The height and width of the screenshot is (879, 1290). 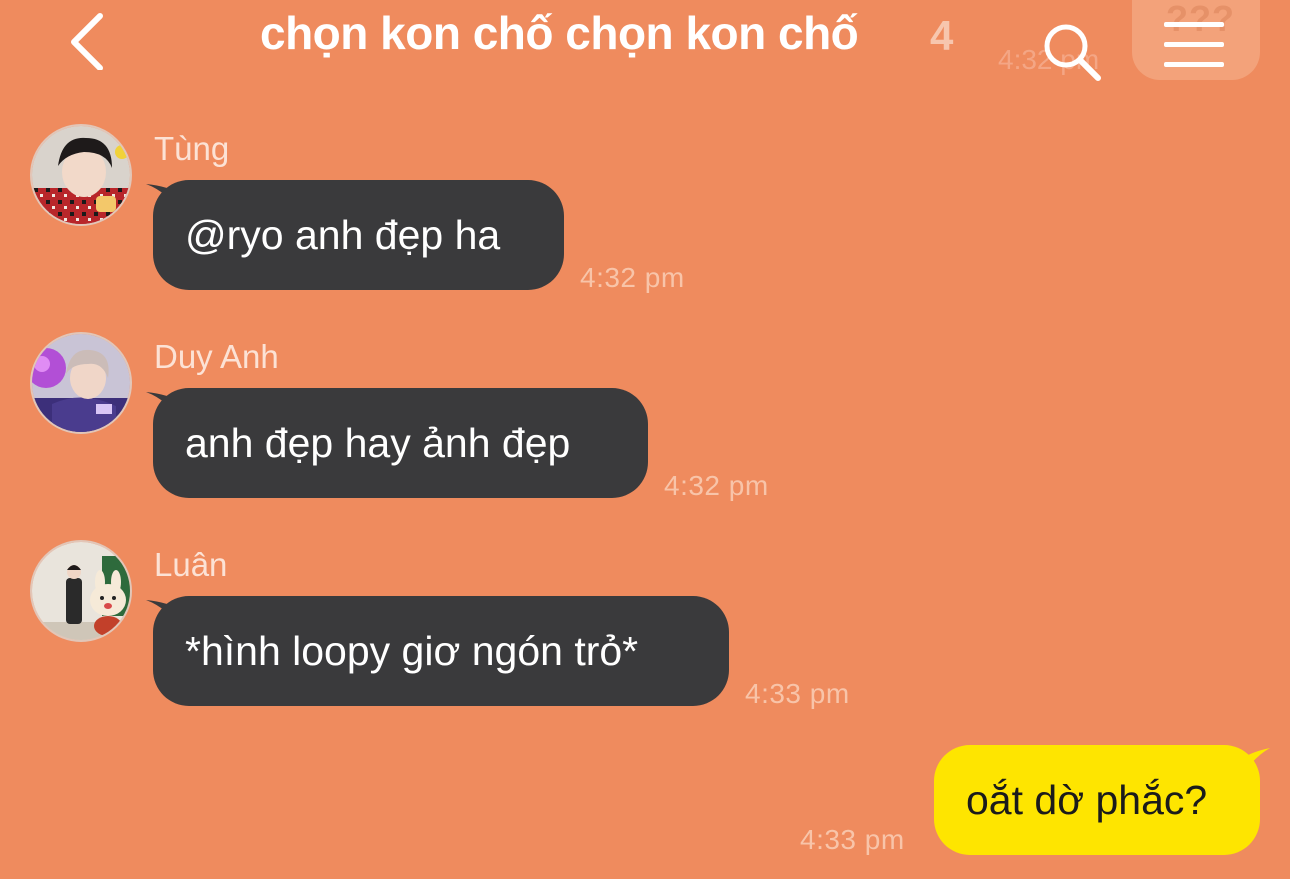 I want to click on search-icon, so click(x=1072, y=52).